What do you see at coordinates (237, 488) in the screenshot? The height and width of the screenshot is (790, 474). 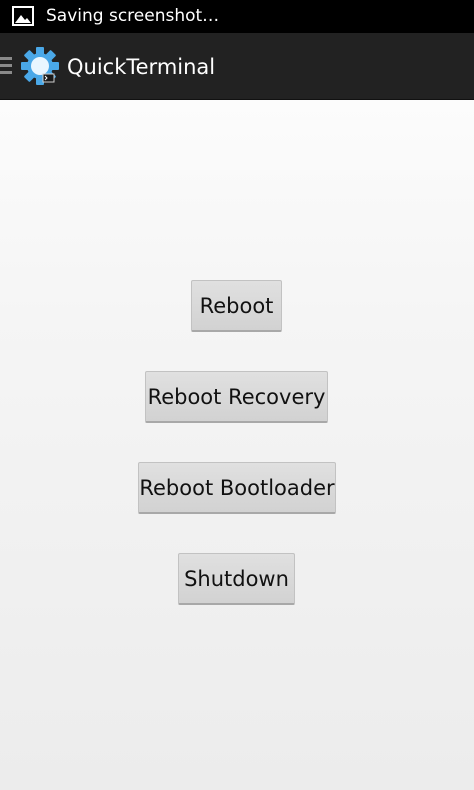 I see `reboot-bootloader-button: Reboot Bootloader` at bounding box center [237, 488].